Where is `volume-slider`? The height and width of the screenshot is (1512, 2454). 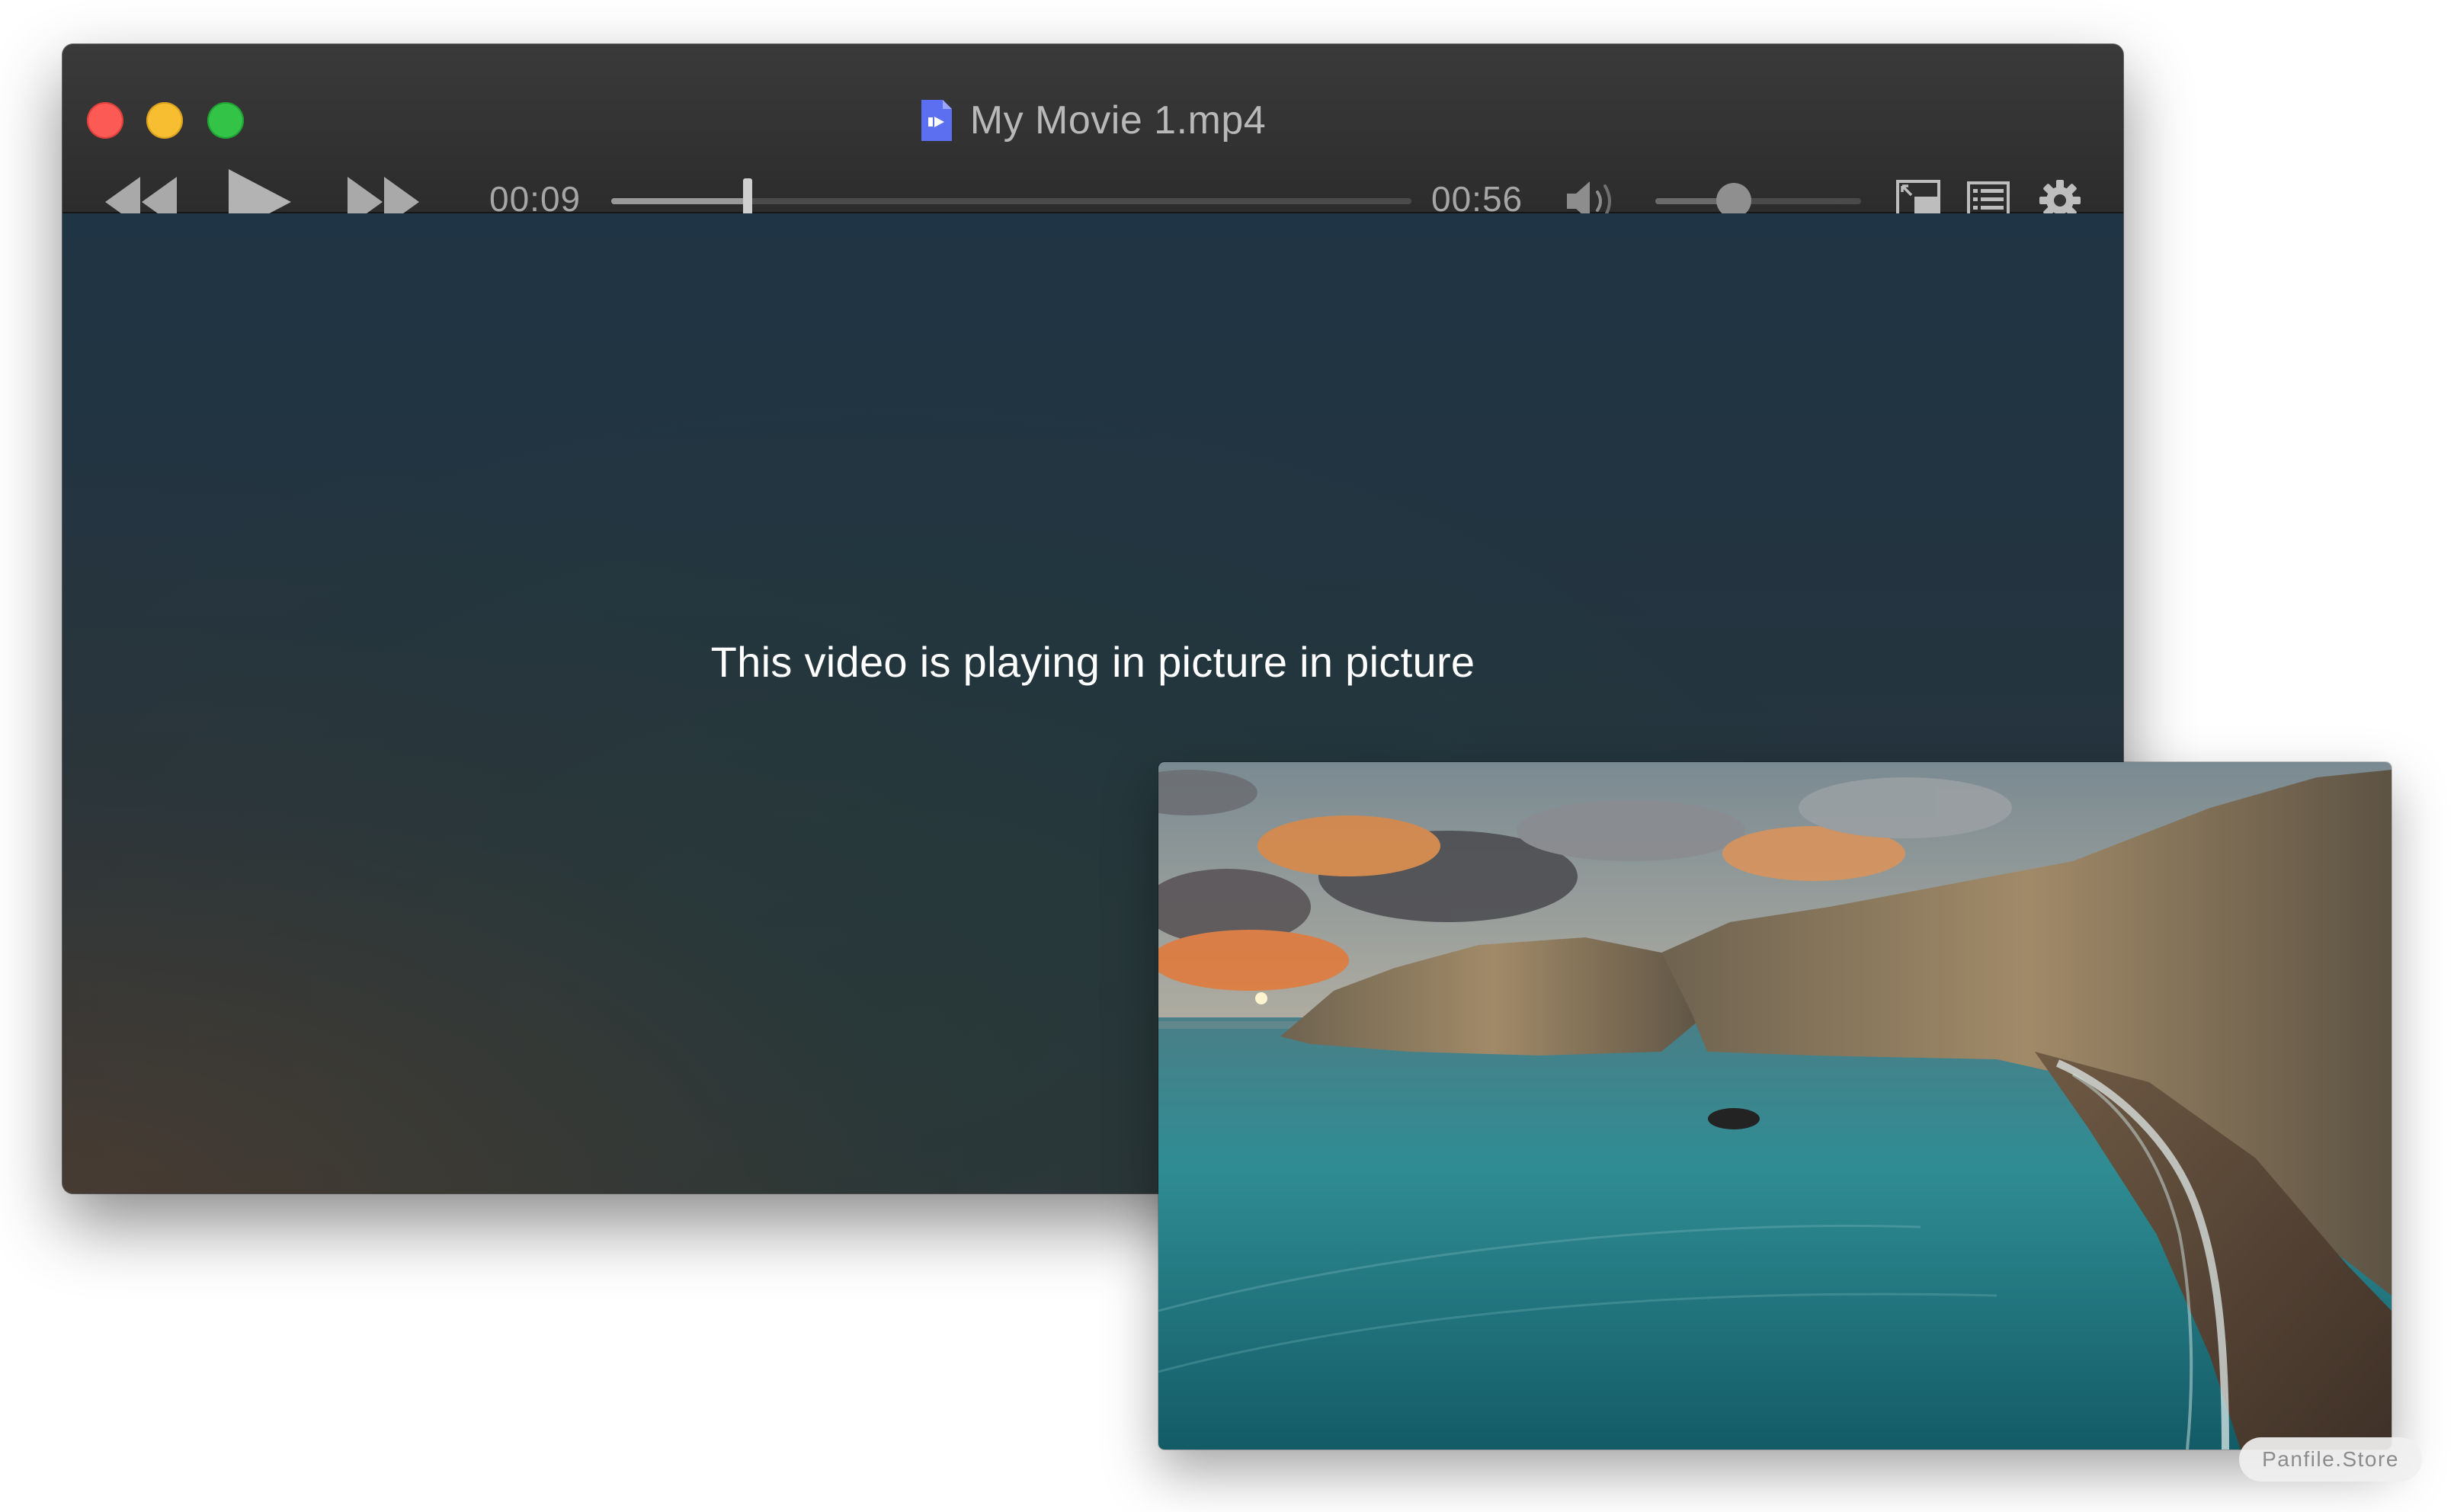
volume-slider is located at coordinates (1758, 200).